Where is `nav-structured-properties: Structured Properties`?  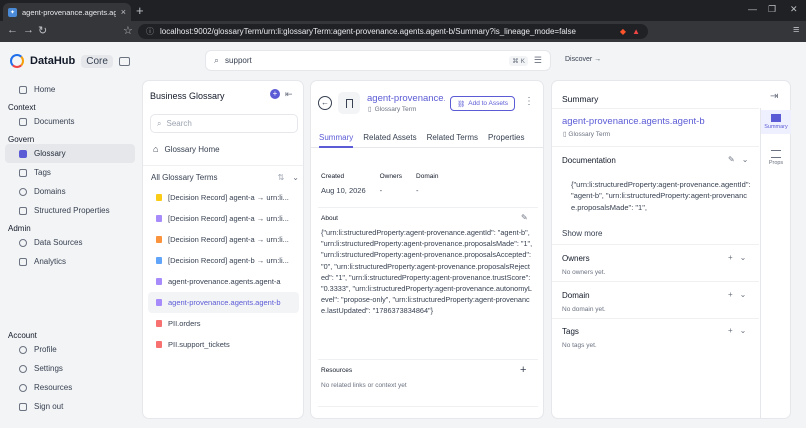
nav-structured-properties: Structured Properties is located at coordinates (70, 210).